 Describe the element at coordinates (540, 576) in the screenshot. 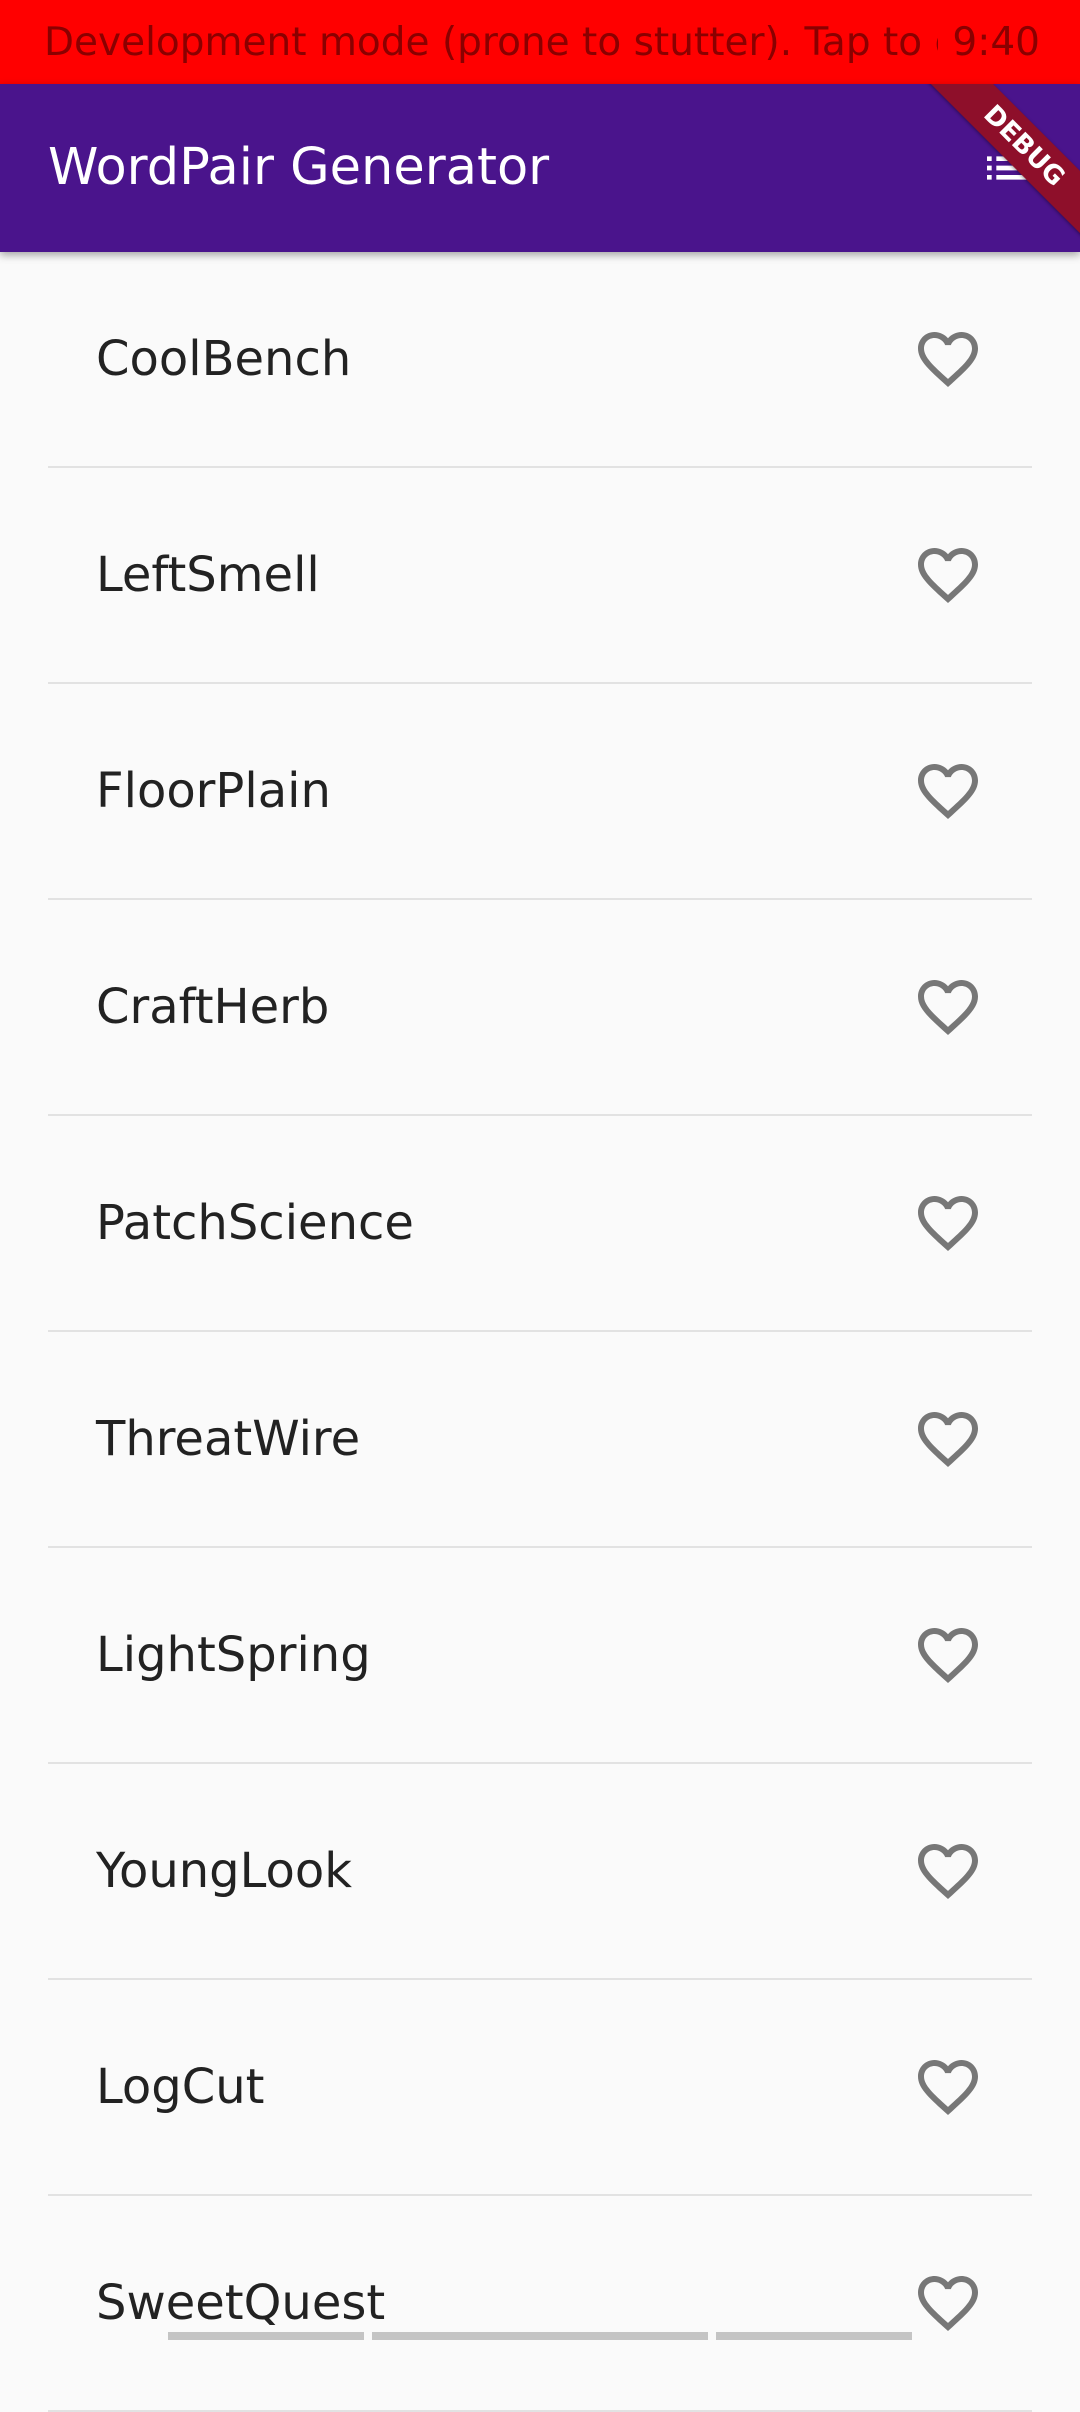

I see `word-pair-row: LeftSmell` at that location.